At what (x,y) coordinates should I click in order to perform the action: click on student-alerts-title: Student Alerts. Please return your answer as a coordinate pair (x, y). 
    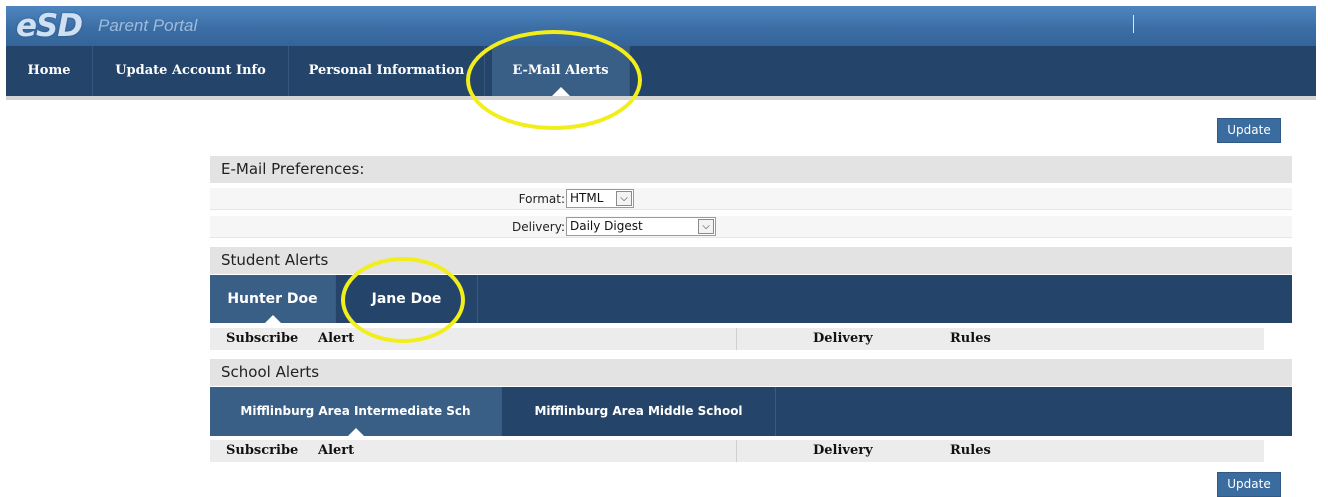
    Looking at the image, I should click on (275, 260).